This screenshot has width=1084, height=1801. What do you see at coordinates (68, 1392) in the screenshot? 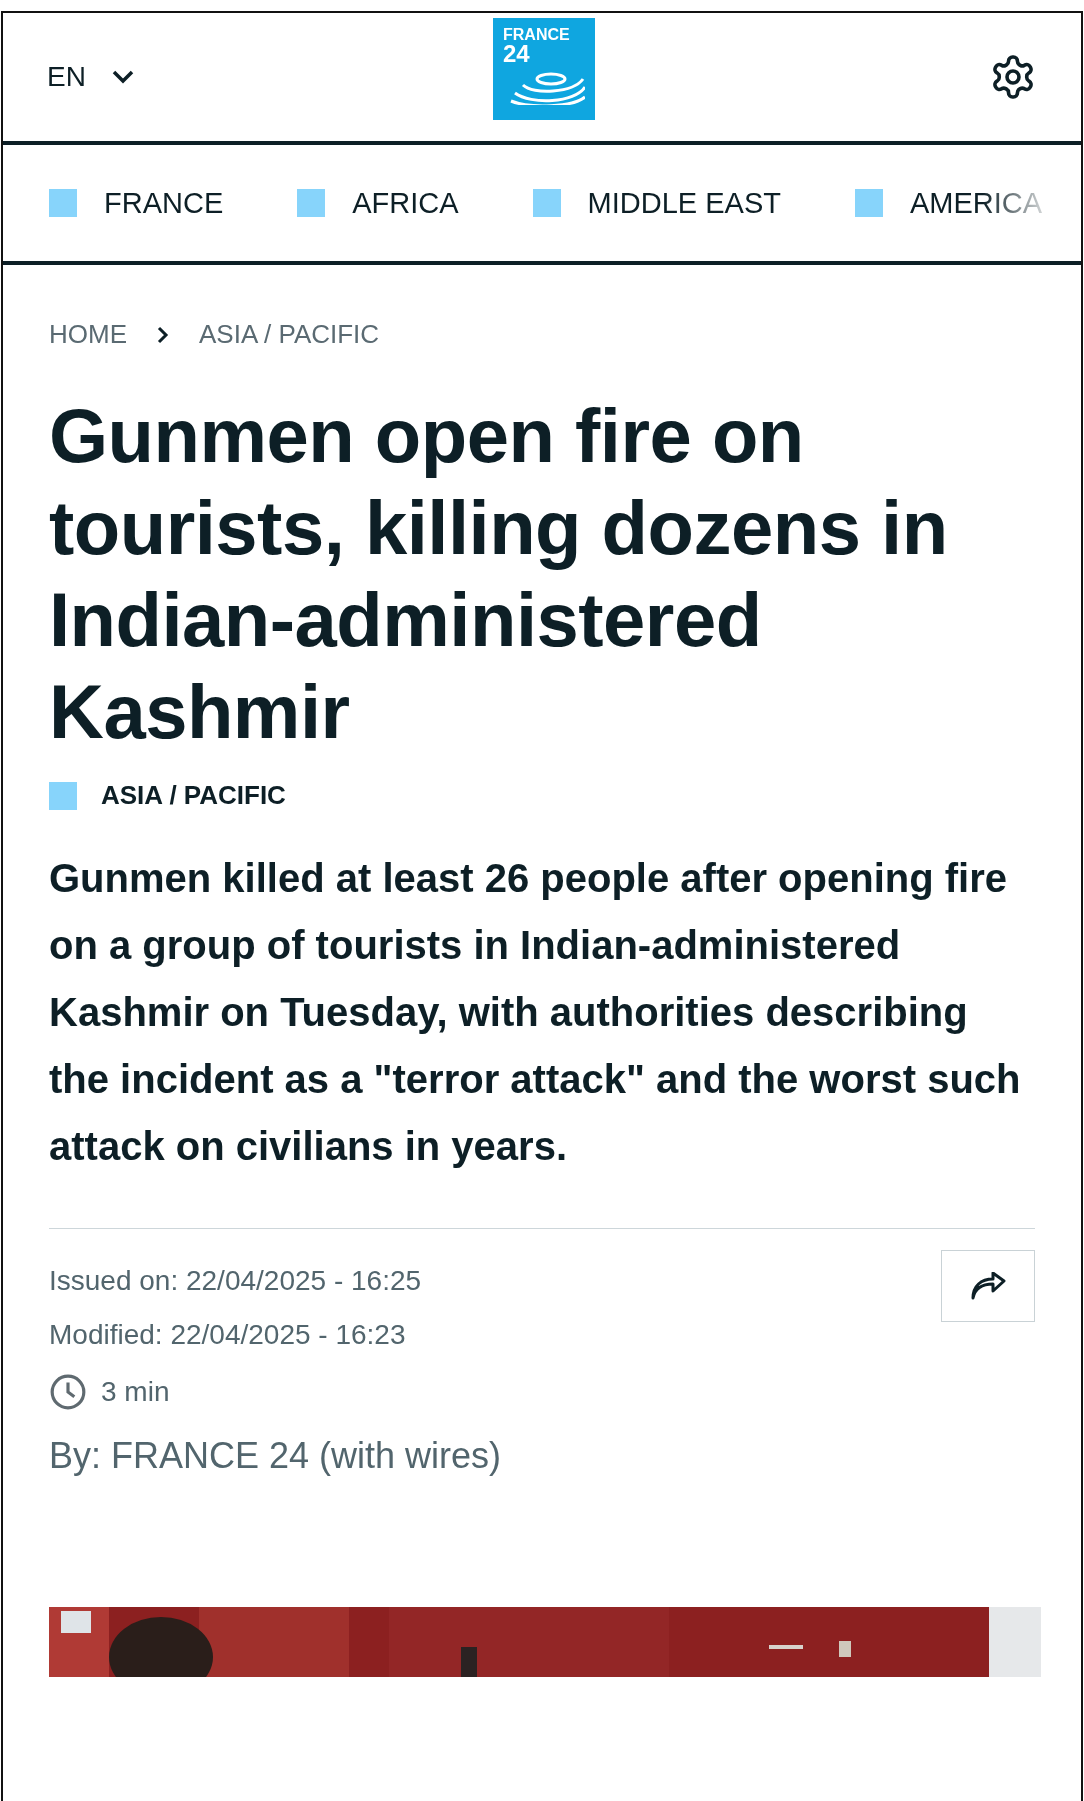
I see `clock-icon` at bounding box center [68, 1392].